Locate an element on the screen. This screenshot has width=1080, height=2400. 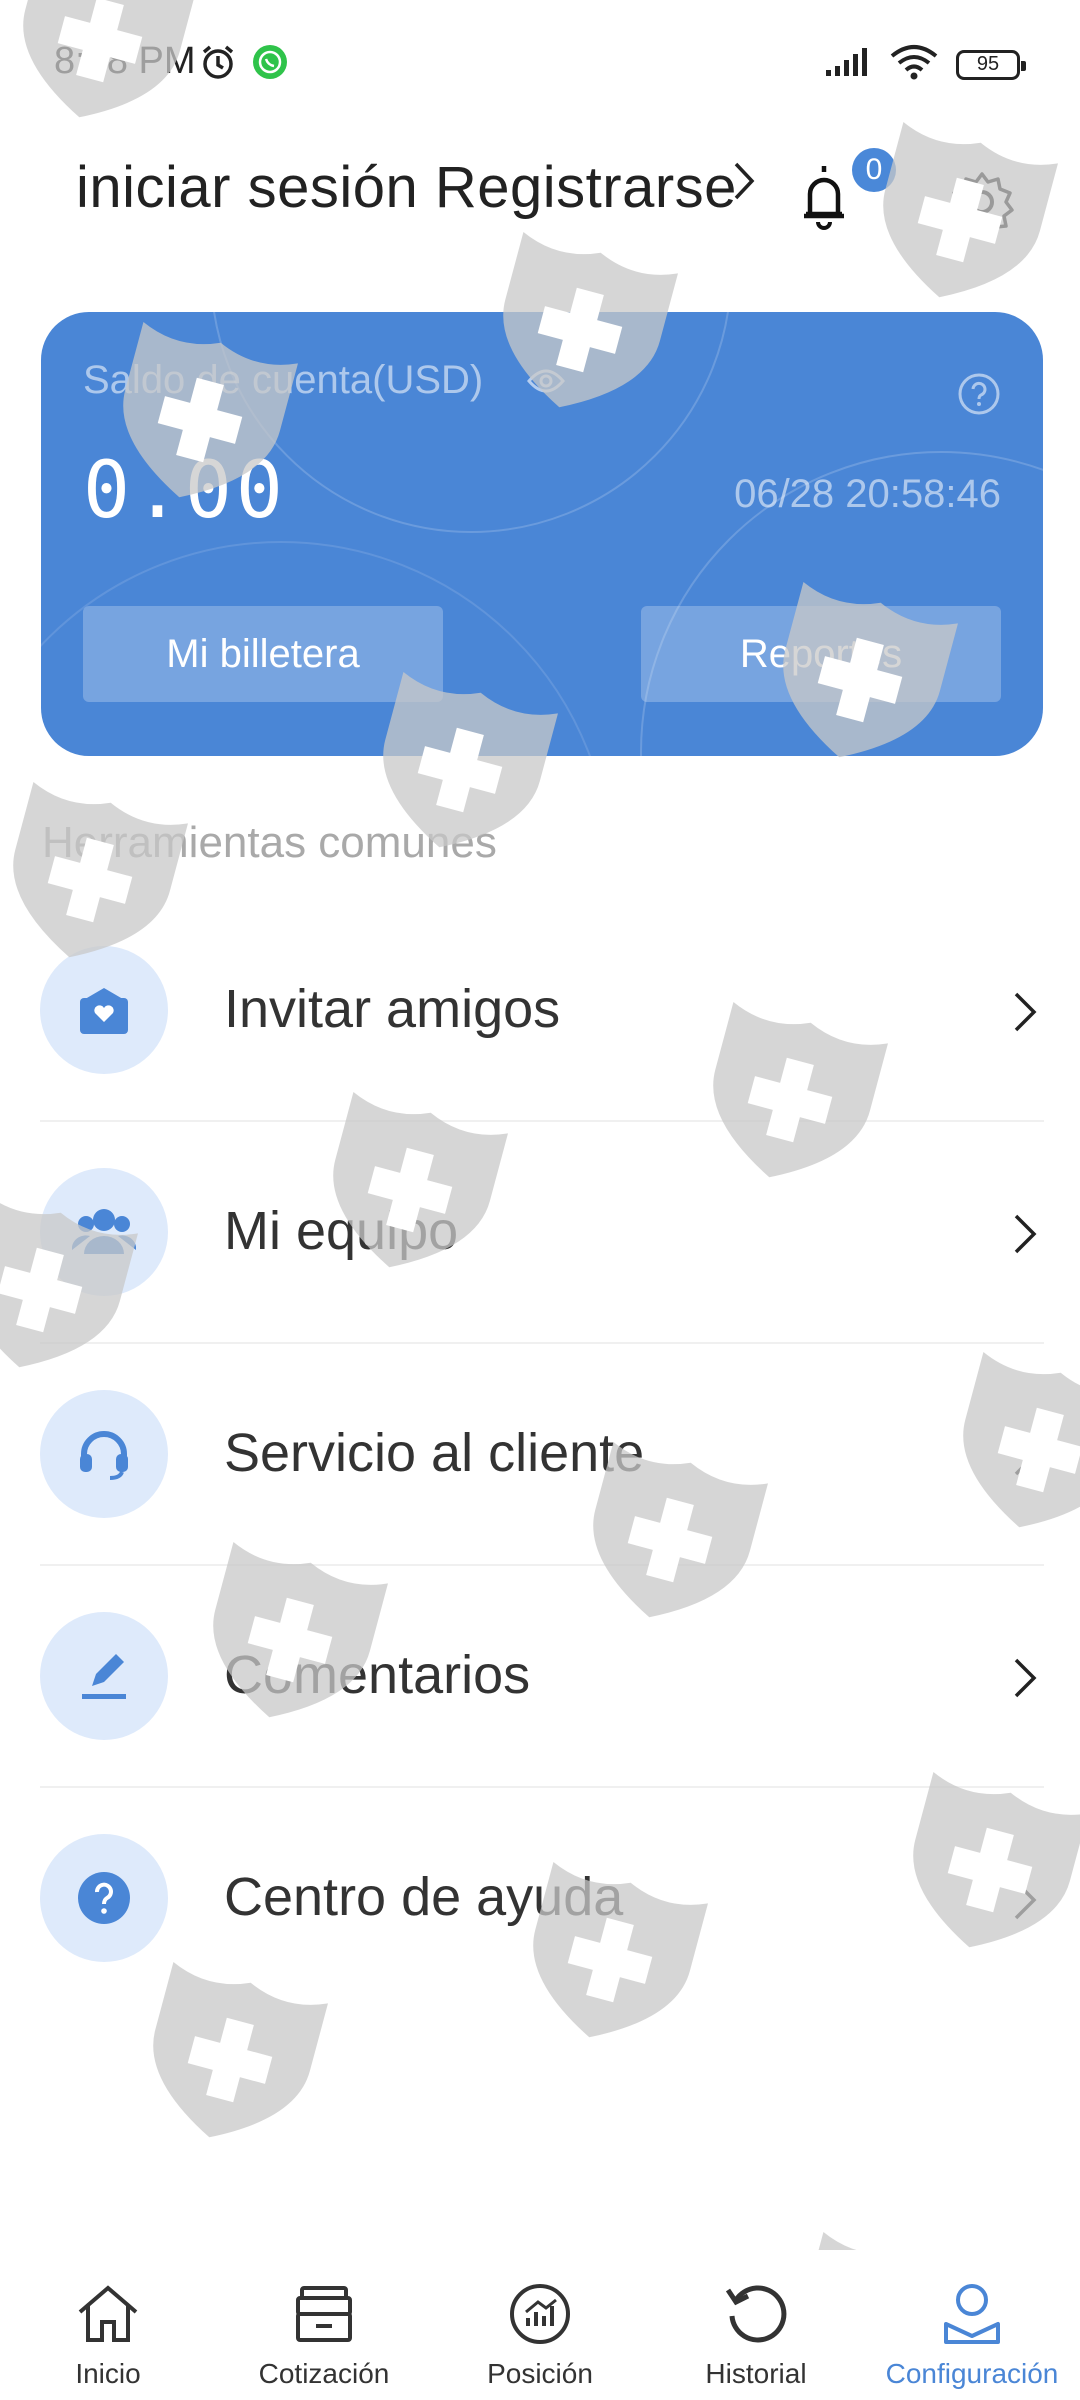
battery-icon: 95 is located at coordinates (991, 64).